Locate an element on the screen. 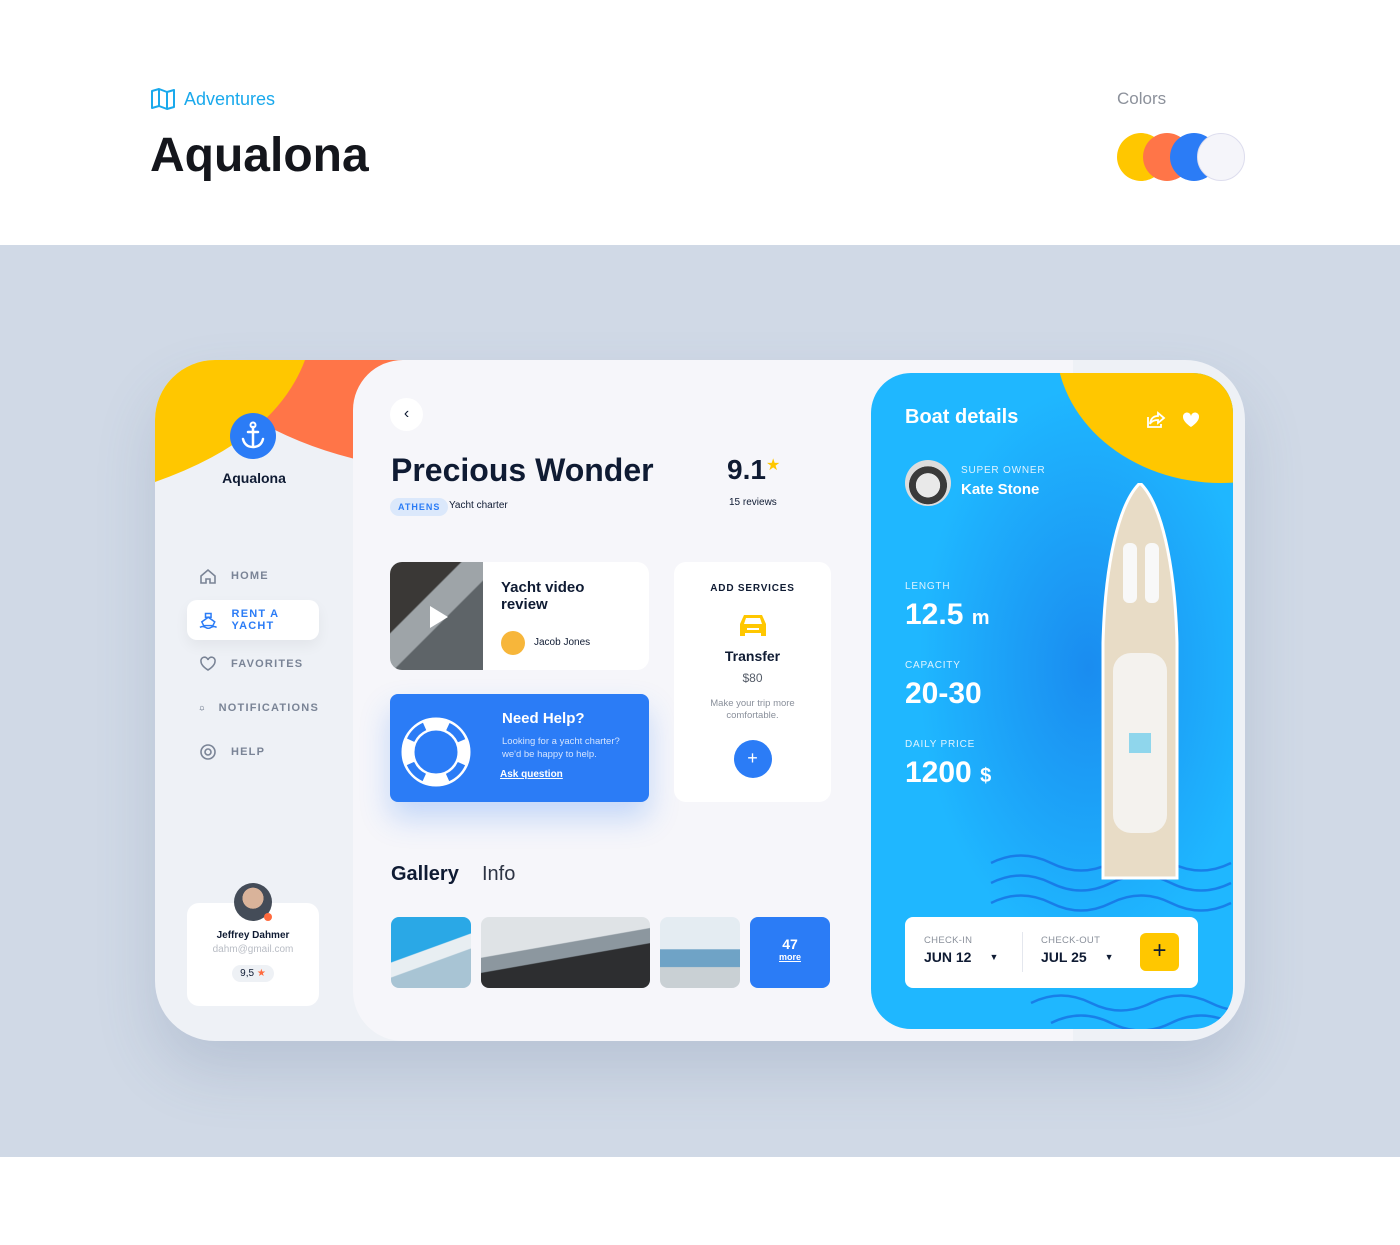 The height and width of the screenshot is (1245, 1400). length-value: 12.5 m is located at coordinates (947, 615).